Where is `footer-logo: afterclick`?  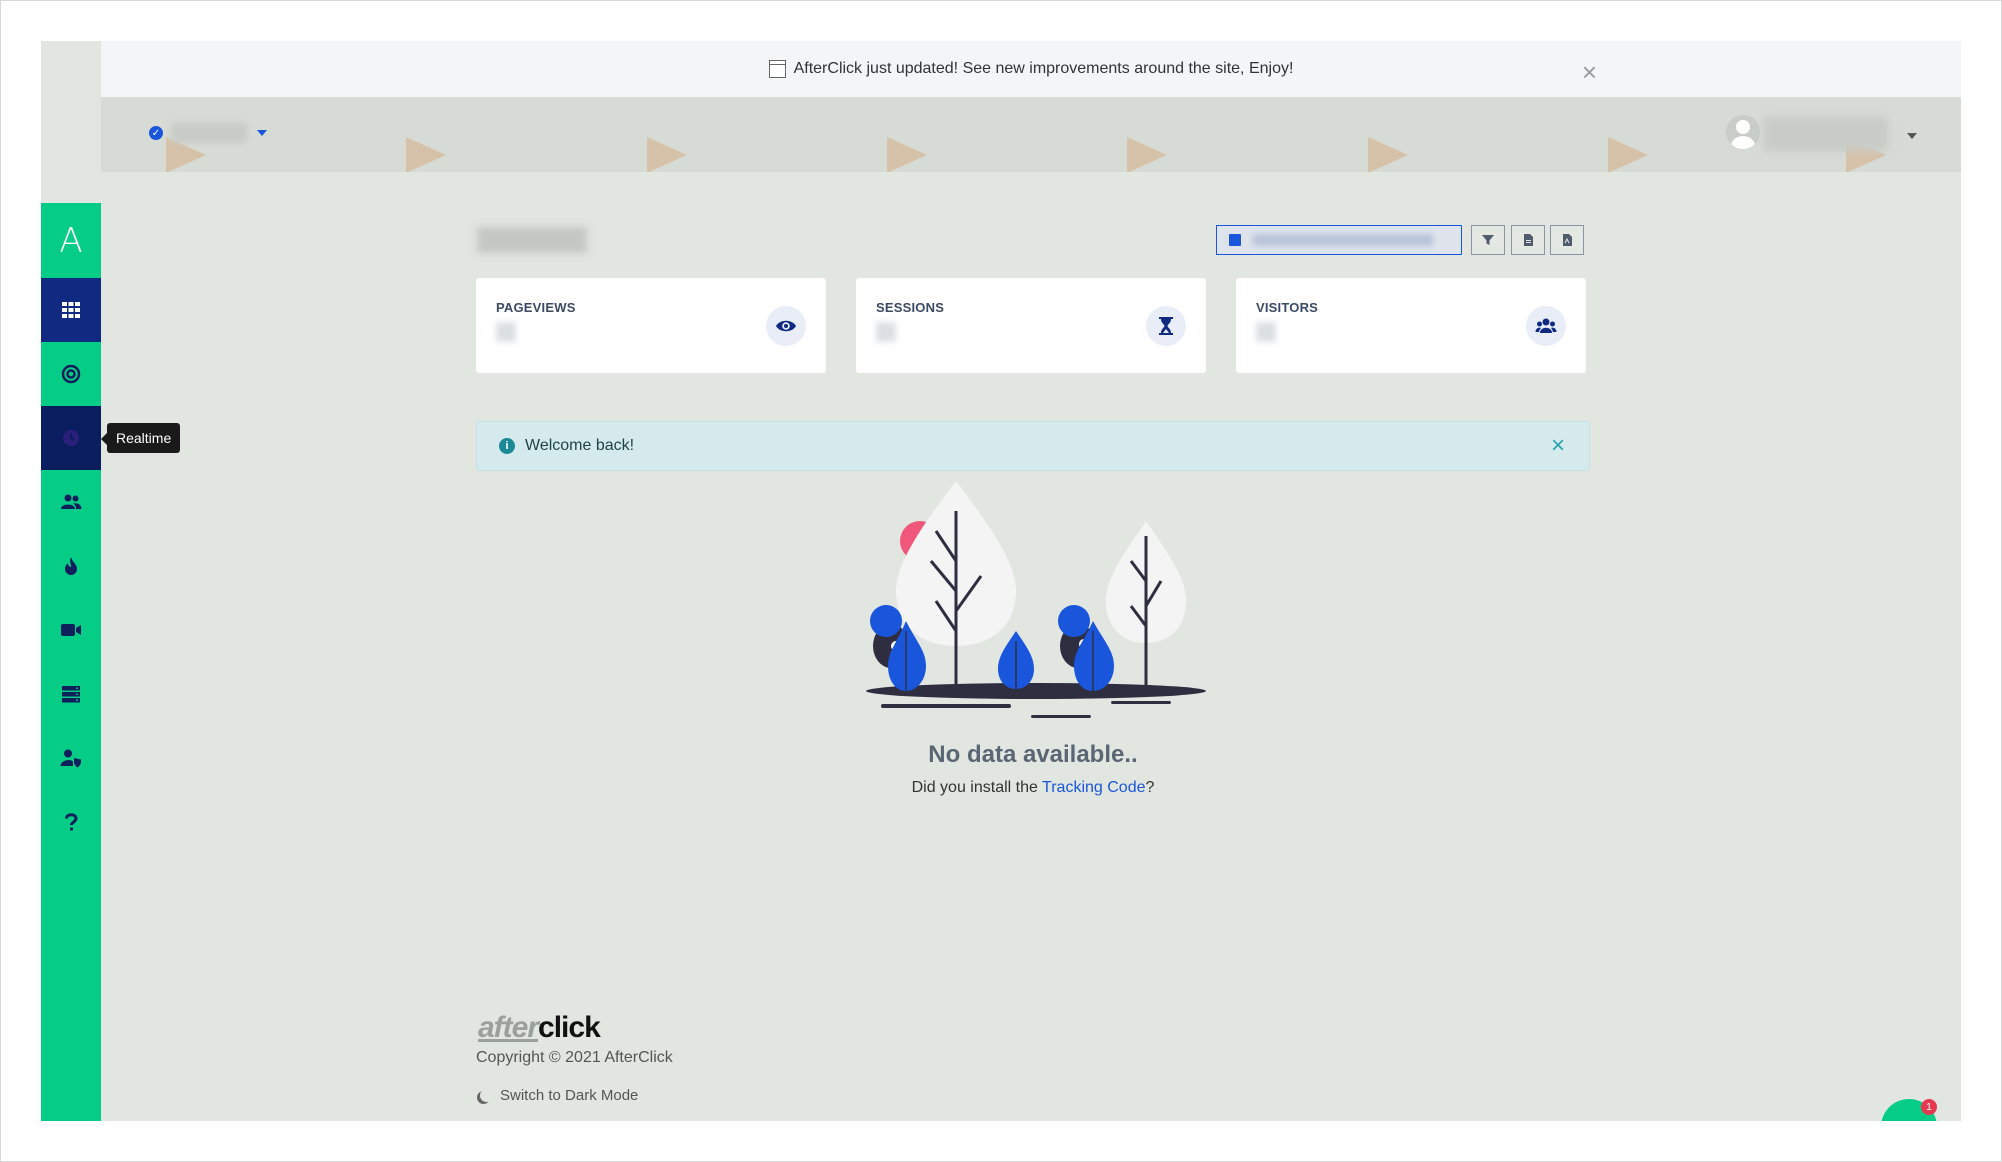 footer-logo: afterclick is located at coordinates (539, 1028).